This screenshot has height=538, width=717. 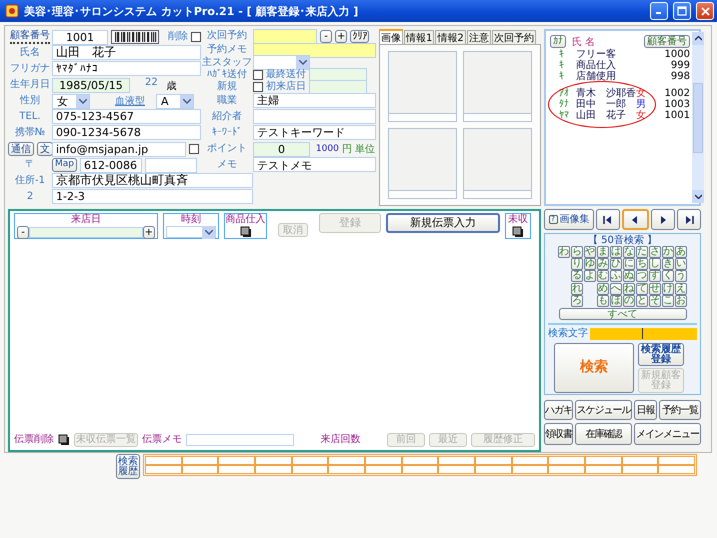 What do you see at coordinates (391, 36) in the screenshot?
I see `tab: 画像` at bounding box center [391, 36].